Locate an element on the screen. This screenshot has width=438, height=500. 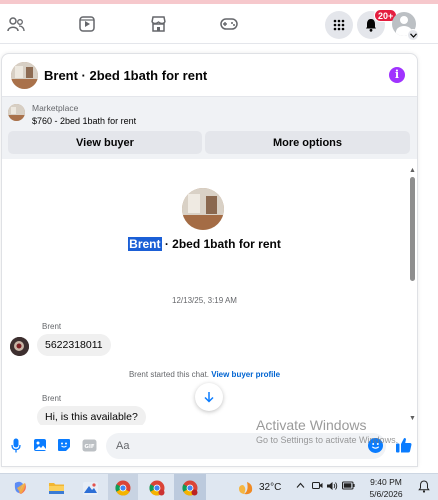
copilot-icon is located at coordinates (20, 488).